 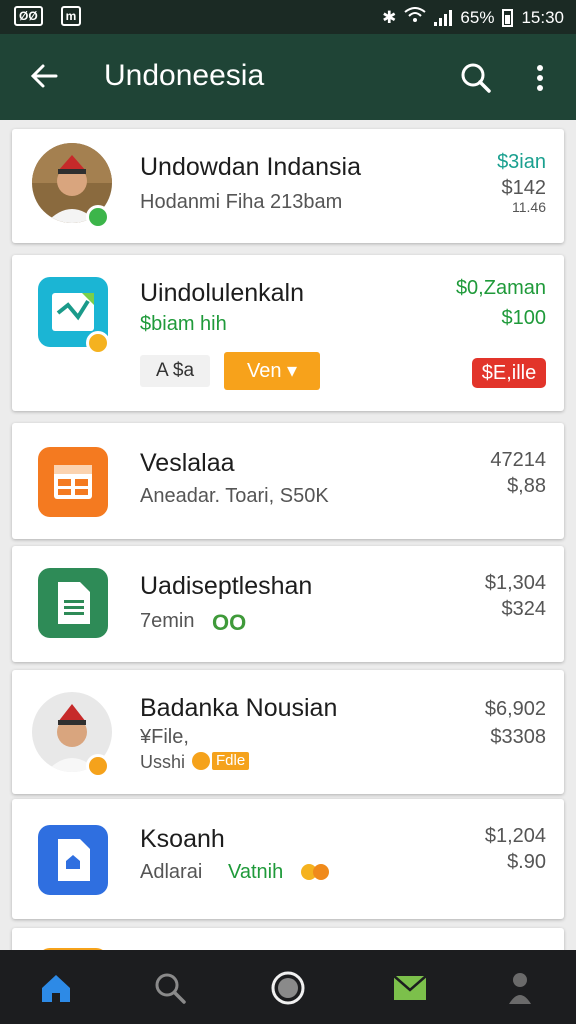 I want to click on battery-percent: 65%, so click(x=477, y=17).